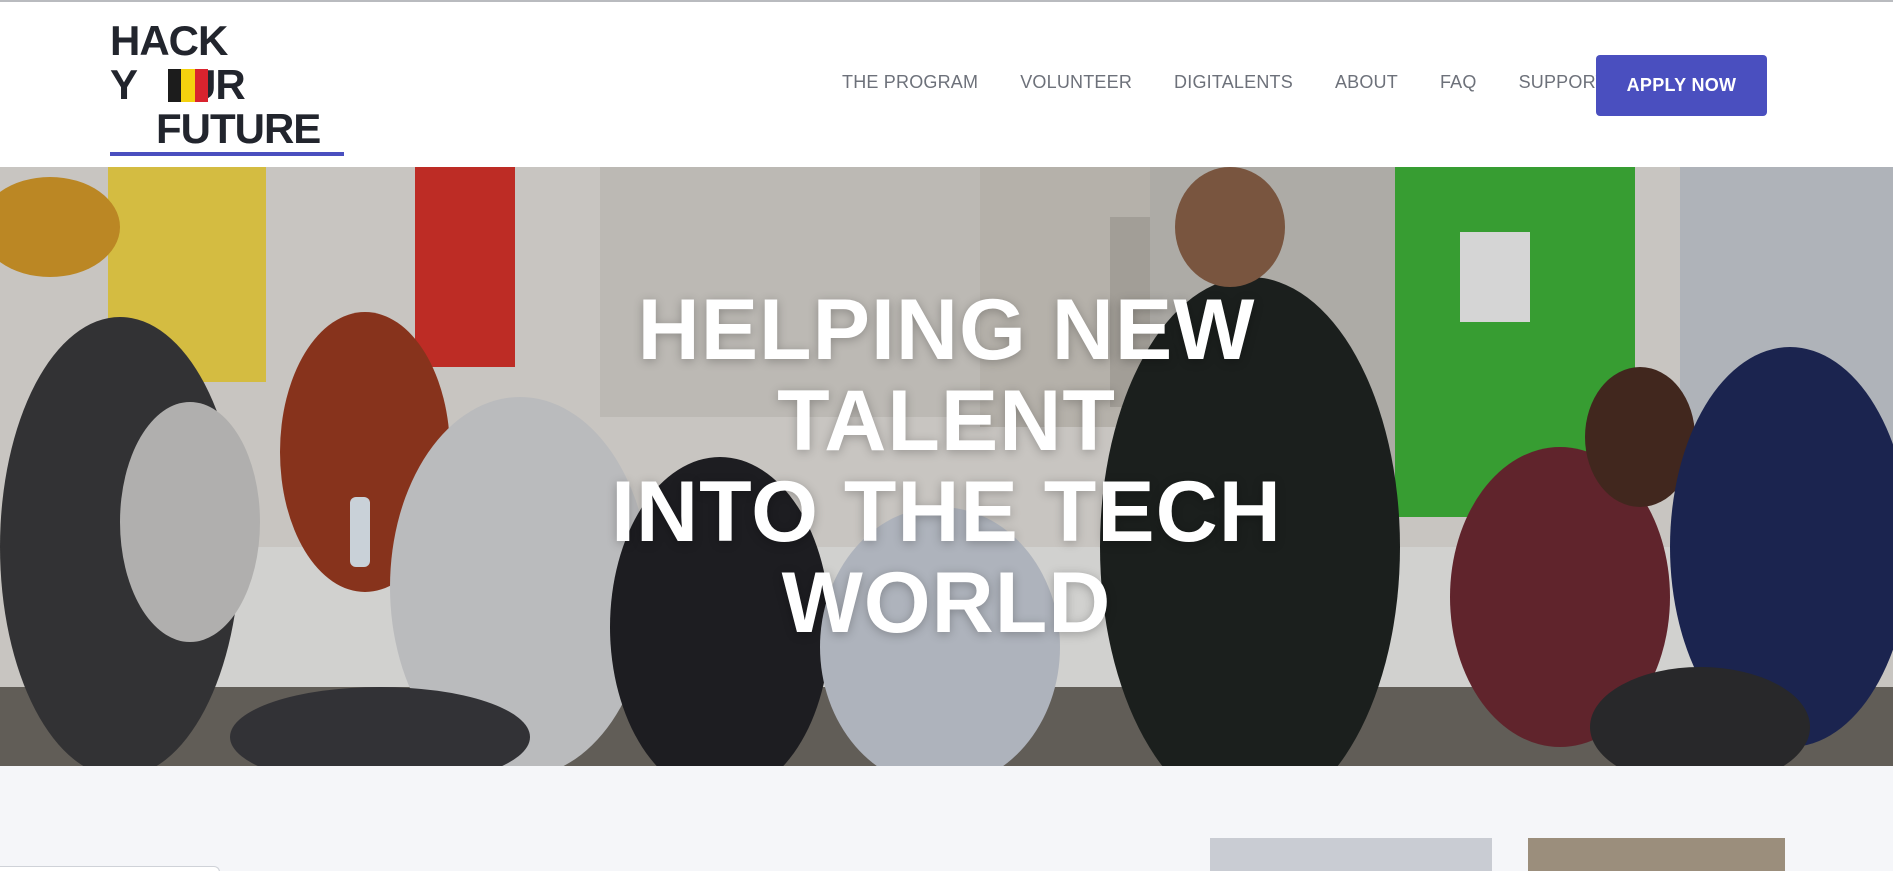 This screenshot has width=1893, height=871. I want to click on hack-your-future-logo: HACK Y UR FUTURE, so click(227, 89).